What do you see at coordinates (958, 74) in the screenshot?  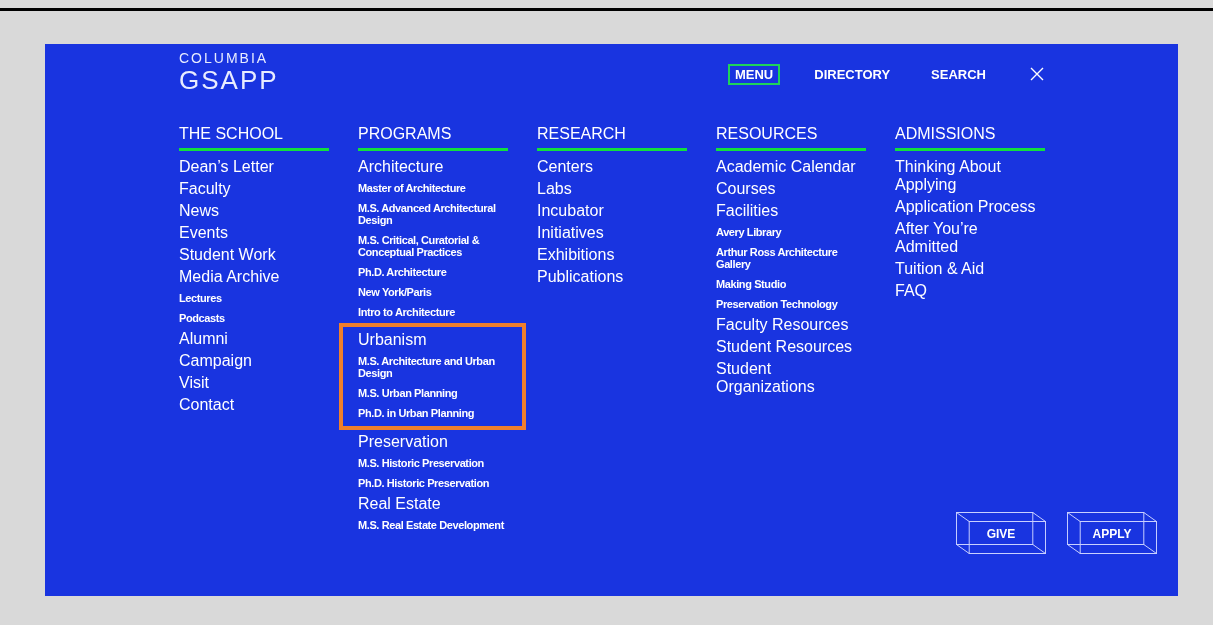 I see `nav-link: SEARCH` at bounding box center [958, 74].